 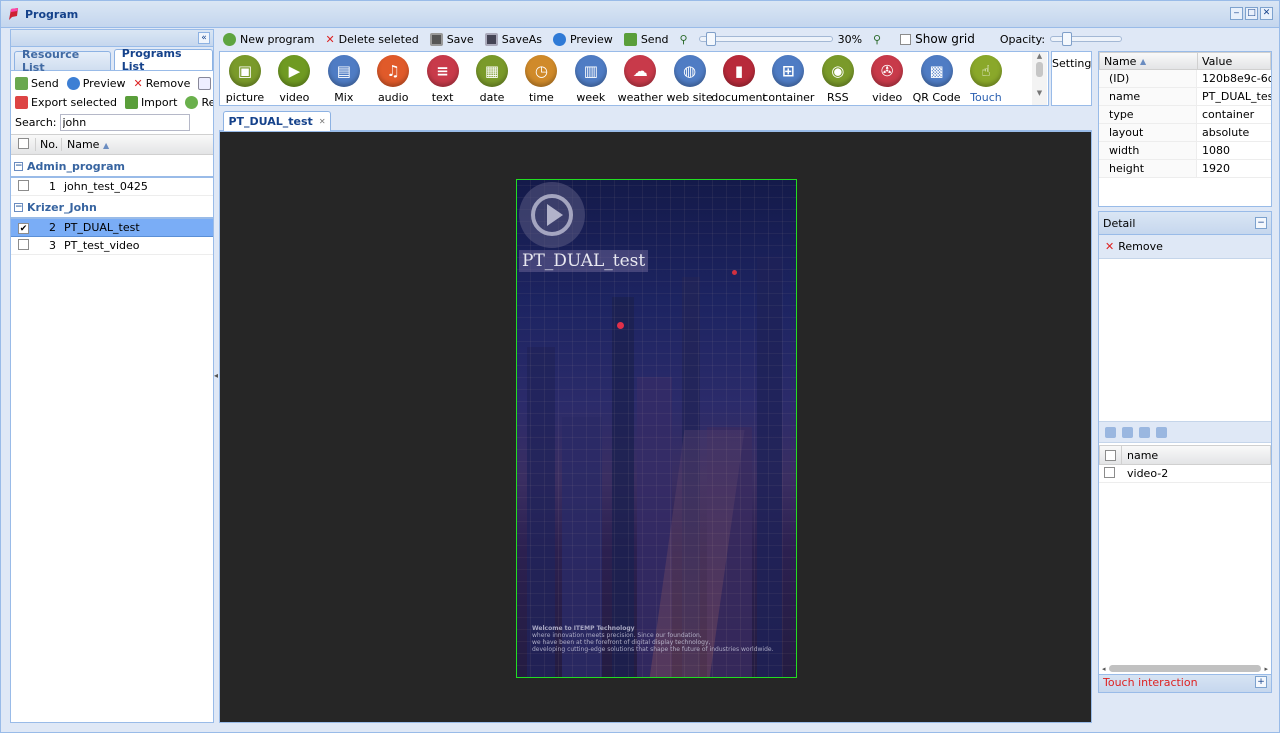 What do you see at coordinates (1234, 61) in the screenshot?
I see `prop-col-value: Value` at bounding box center [1234, 61].